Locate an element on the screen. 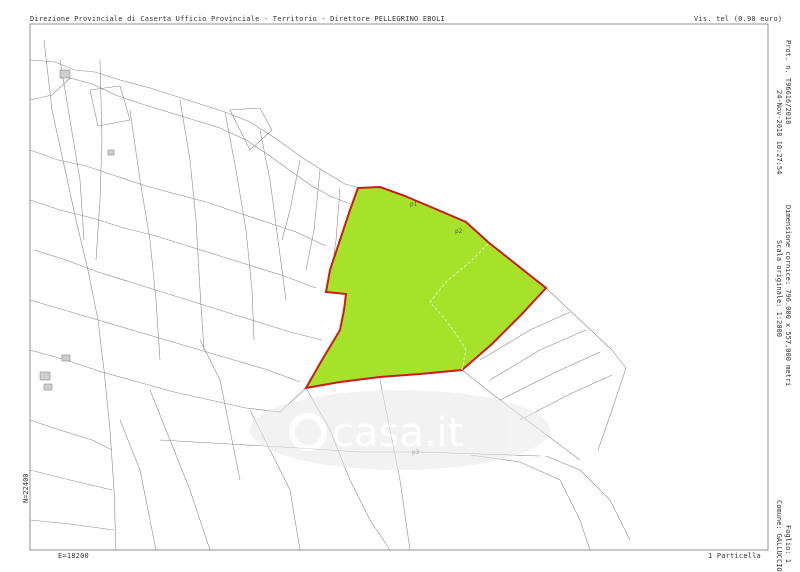 This screenshot has height=572, width=800. watermark: casa.it is located at coordinates (400, 430).